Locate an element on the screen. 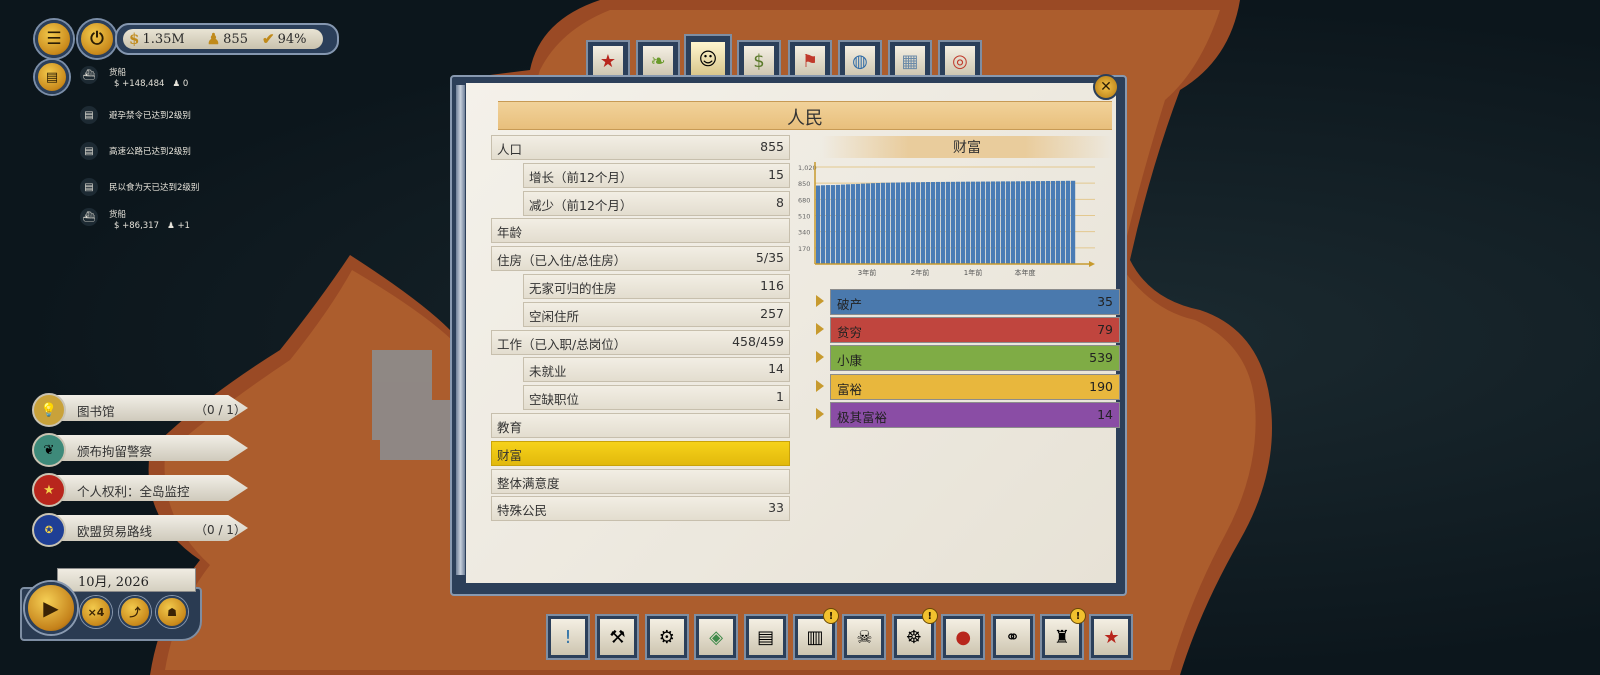 The image size is (1600, 675). map-icon: ◈ is located at coordinates (716, 637).